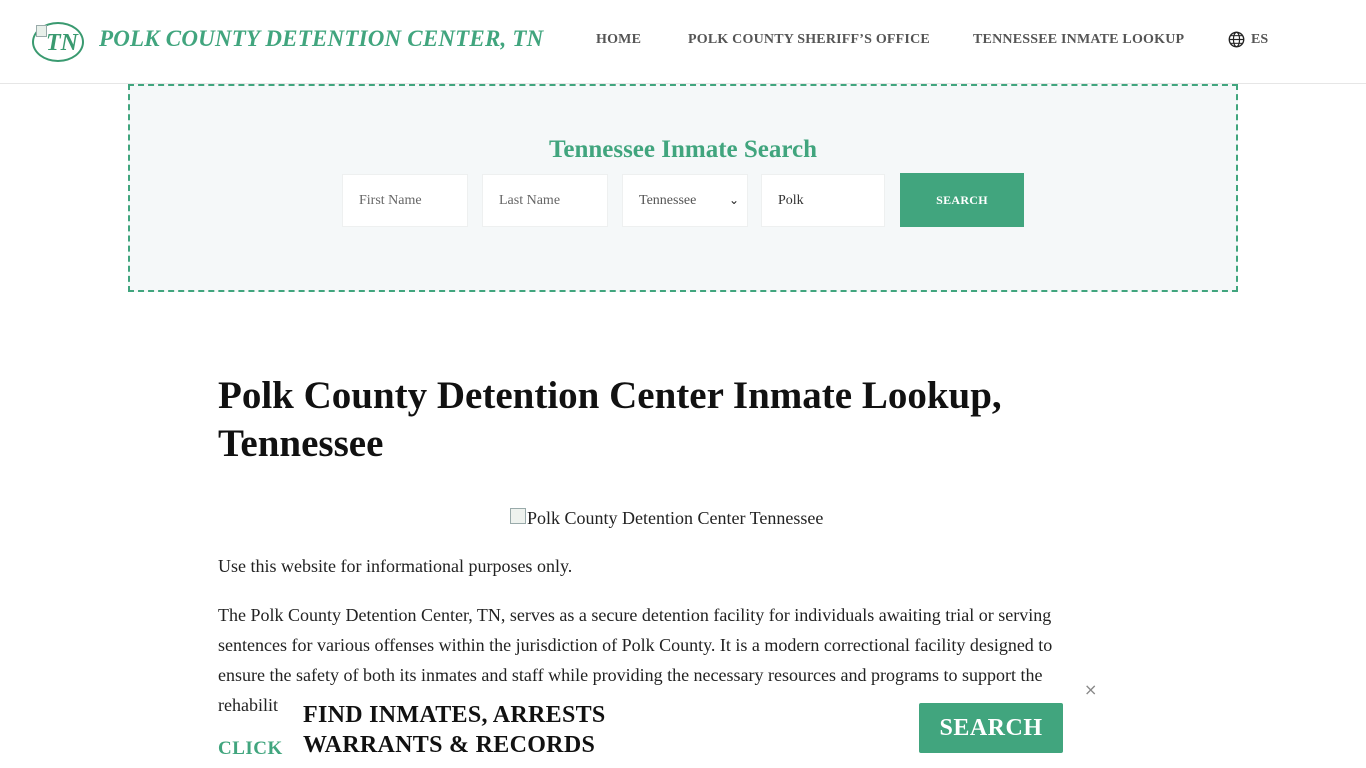  What do you see at coordinates (1236, 39) in the screenshot?
I see `globe-icon` at bounding box center [1236, 39].